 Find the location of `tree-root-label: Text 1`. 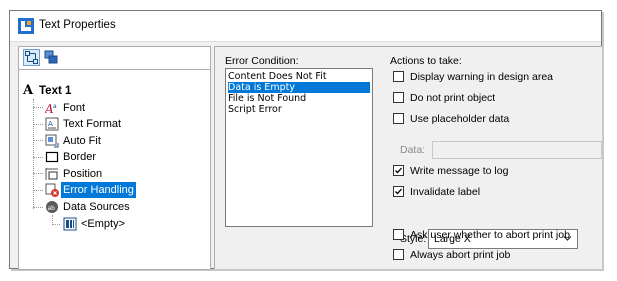

tree-root-label: Text 1 is located at coordinates (55, 91).